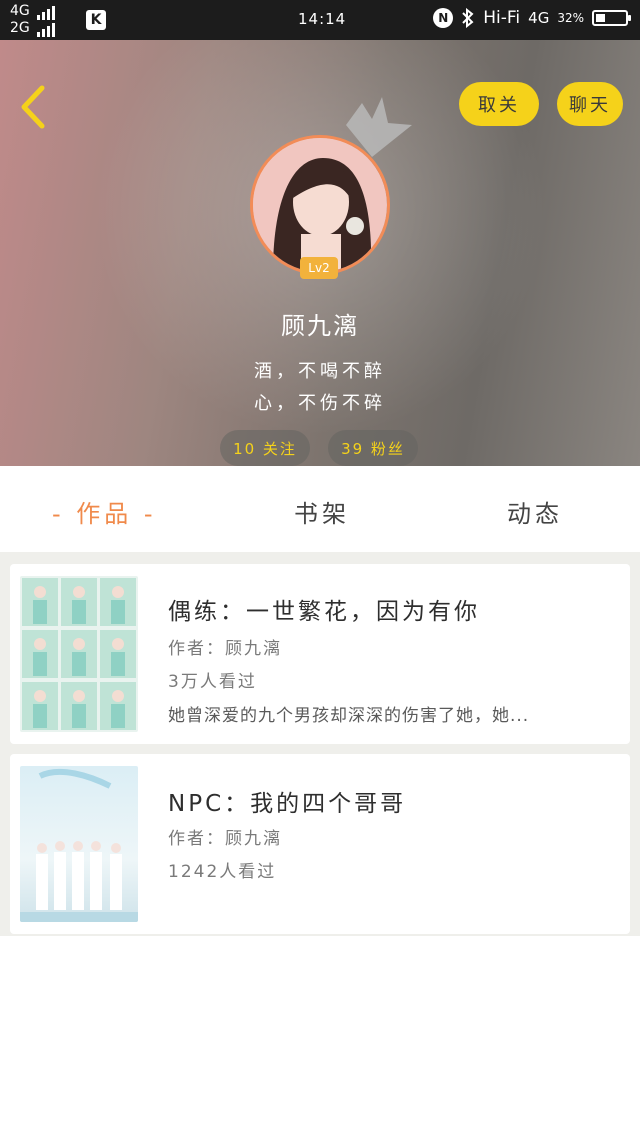 The width and height of the screenshot is (640, 1138). I want to click on tab-activity: 动态, so click(535, 511).